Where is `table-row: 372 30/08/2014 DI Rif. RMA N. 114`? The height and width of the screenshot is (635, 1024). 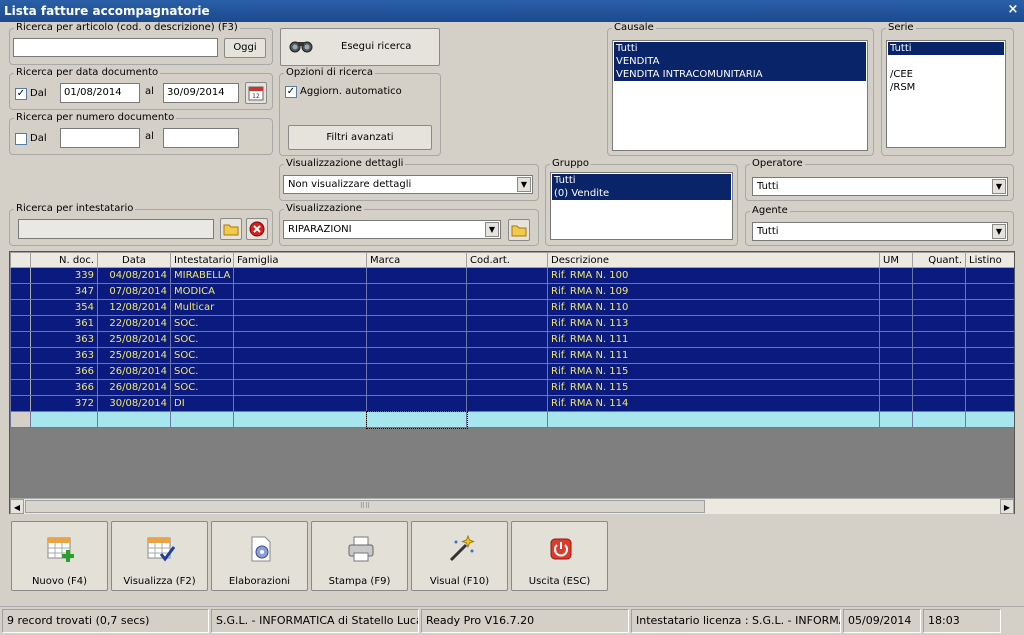 table-row: 372 30/08/2014 DI Rif. RMA N. 114 is located at coordinates (512, 403).